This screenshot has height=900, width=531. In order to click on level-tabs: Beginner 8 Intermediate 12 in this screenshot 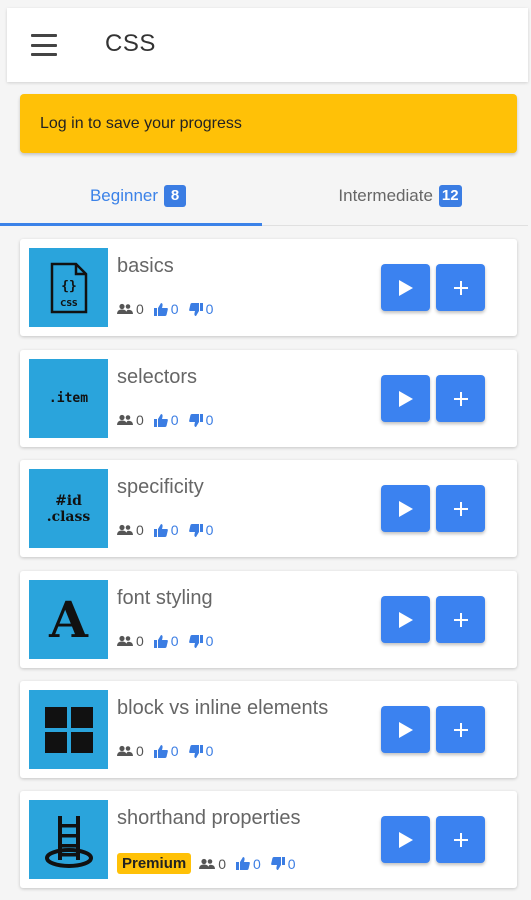, I will do `click(267, 197)`.